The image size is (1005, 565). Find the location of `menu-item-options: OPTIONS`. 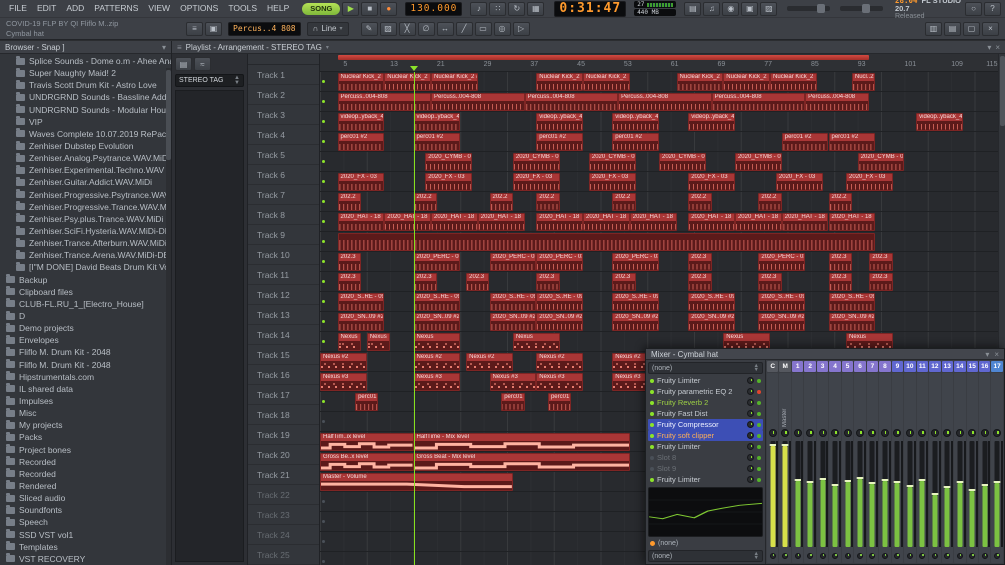

menu-item-options: OPTIONS is located at coordinates (199, 8).